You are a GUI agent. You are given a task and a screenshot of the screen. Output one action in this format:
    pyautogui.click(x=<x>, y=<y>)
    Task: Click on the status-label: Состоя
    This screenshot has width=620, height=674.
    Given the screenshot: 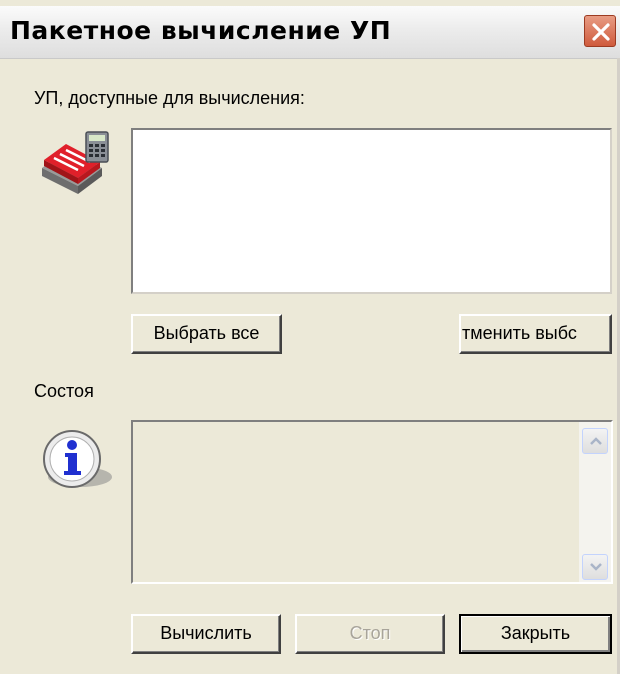 What is the action you would take?
    pyautogui.click(x=64, y=391)
    